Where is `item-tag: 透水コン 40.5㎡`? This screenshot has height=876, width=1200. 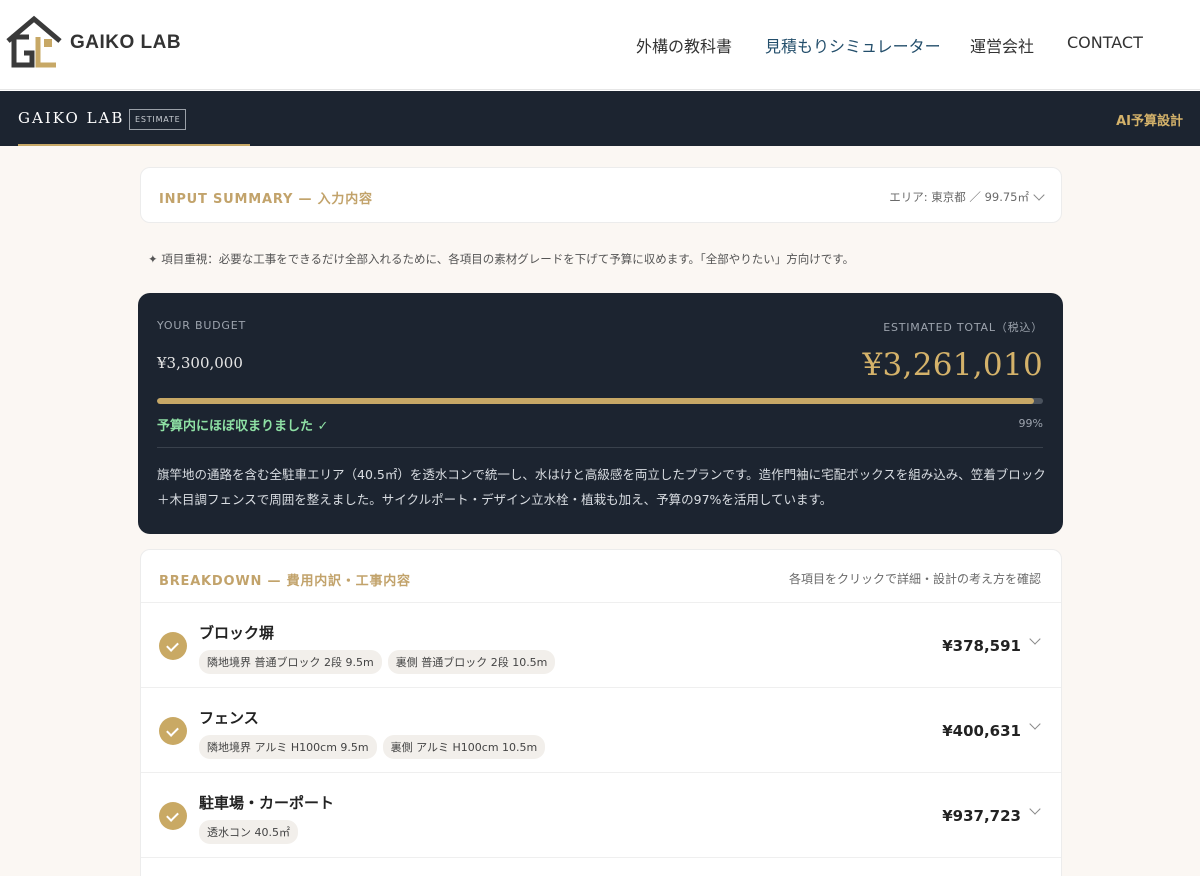
item-tag: 透水コン 40.5㎡ is located at coordinates (248, 832).